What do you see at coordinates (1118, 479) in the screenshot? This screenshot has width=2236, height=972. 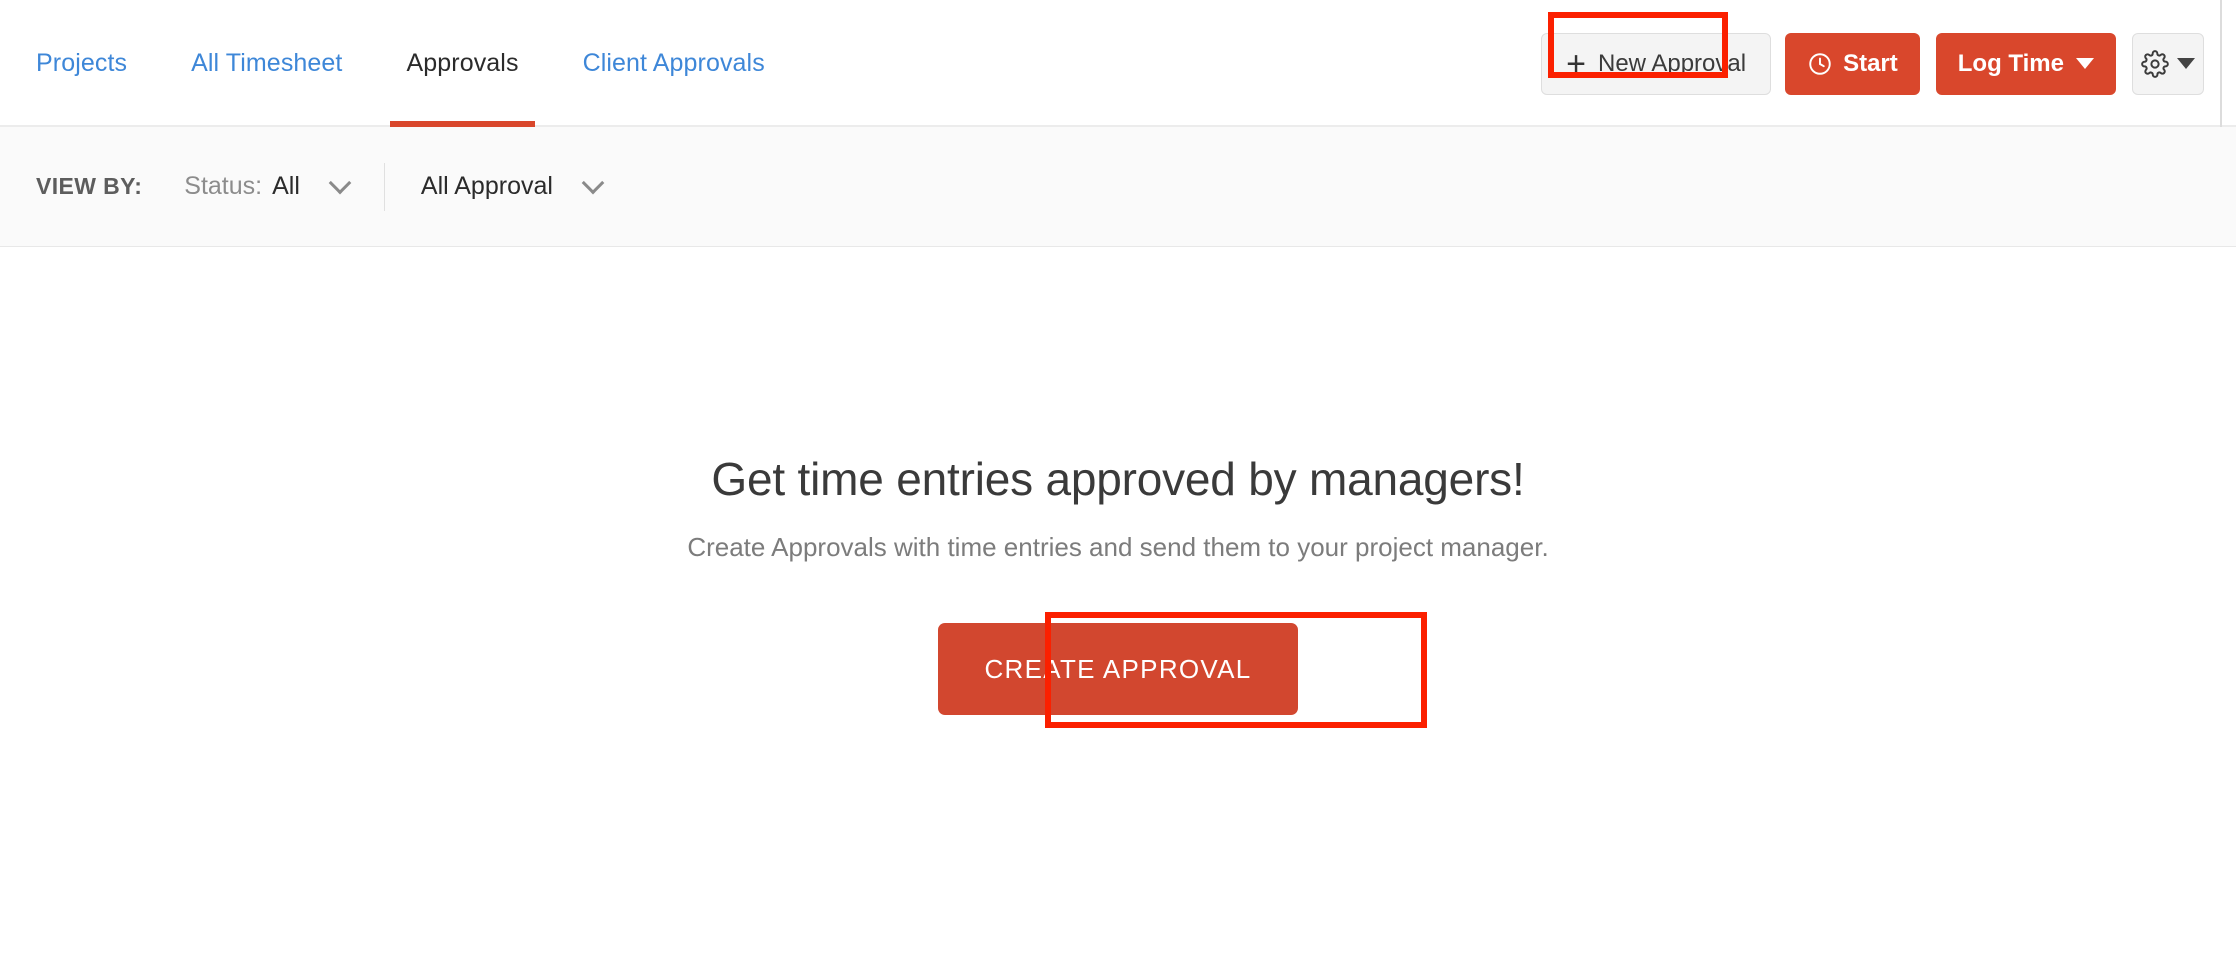 I see `empty-state-title: Get time entries approved by managers!` at bounding box center [1118, 479].